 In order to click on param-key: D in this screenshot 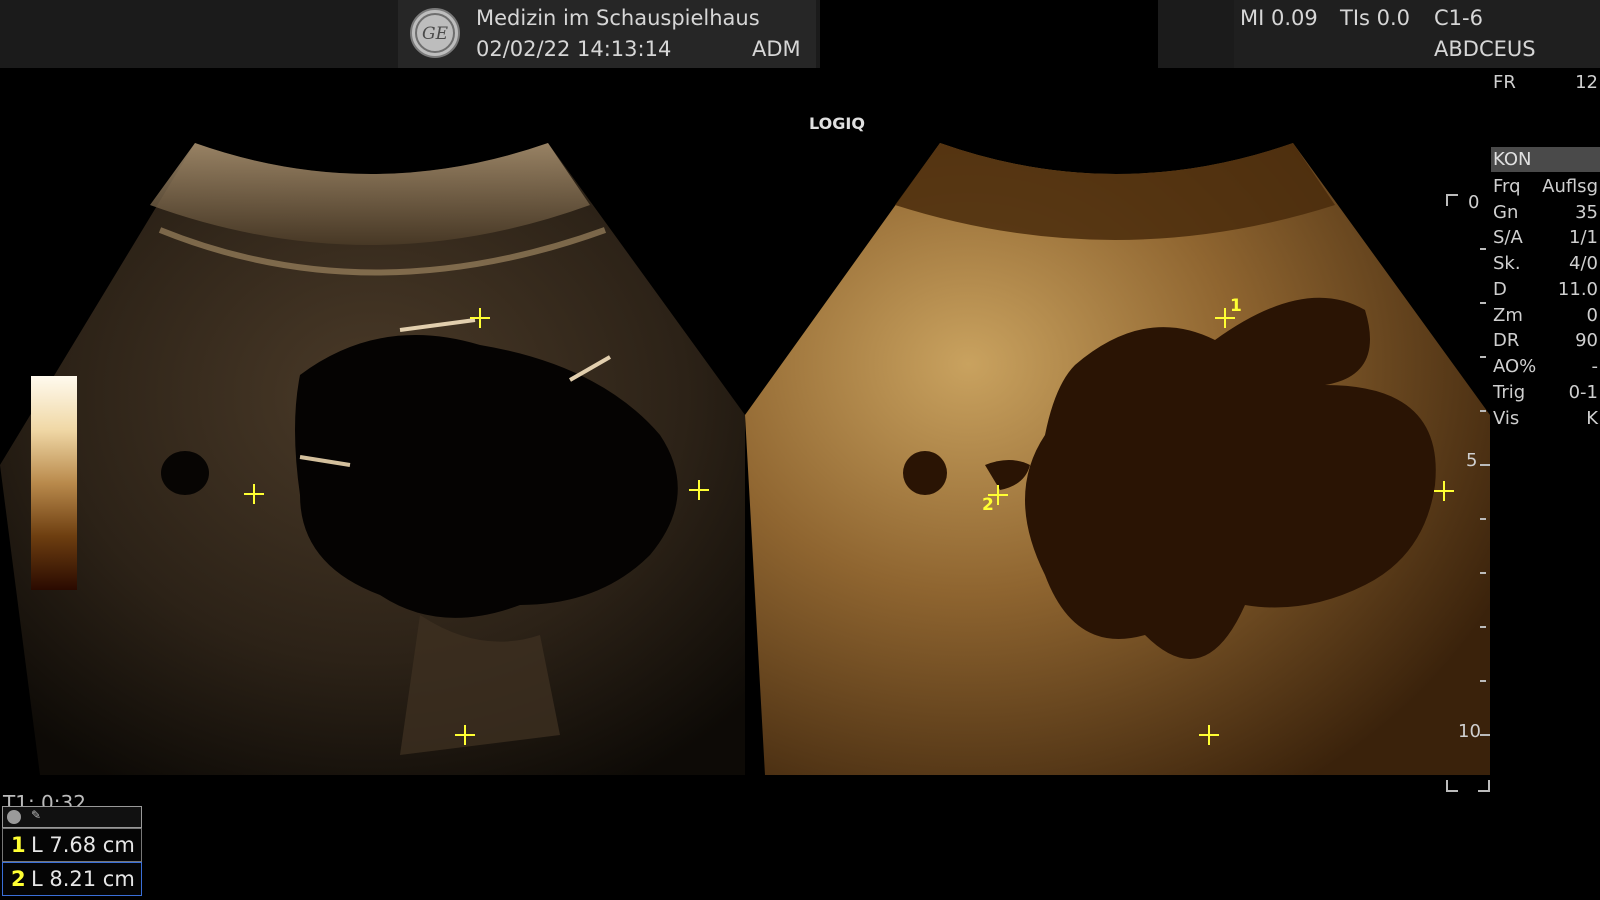, I will do `click(1500, 289)`.